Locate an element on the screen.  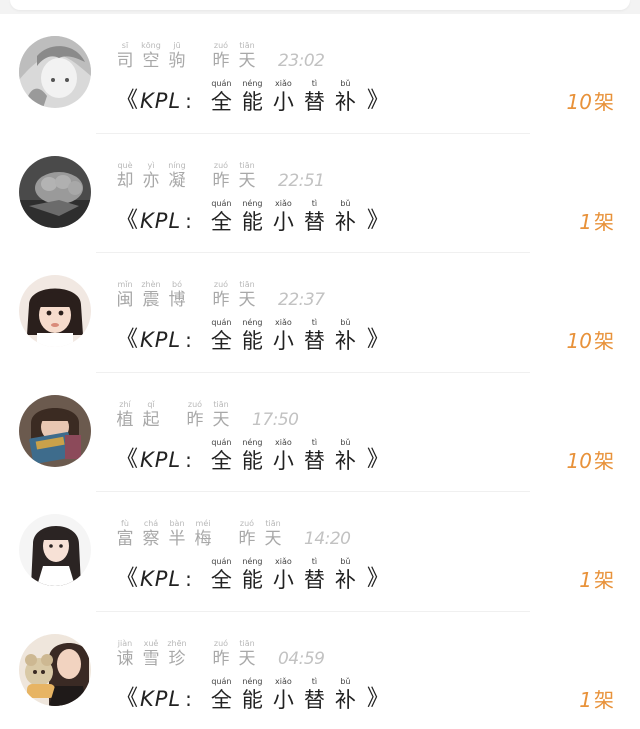
sender-name-char-pinyin: jū is located at coordinates (177, 45).